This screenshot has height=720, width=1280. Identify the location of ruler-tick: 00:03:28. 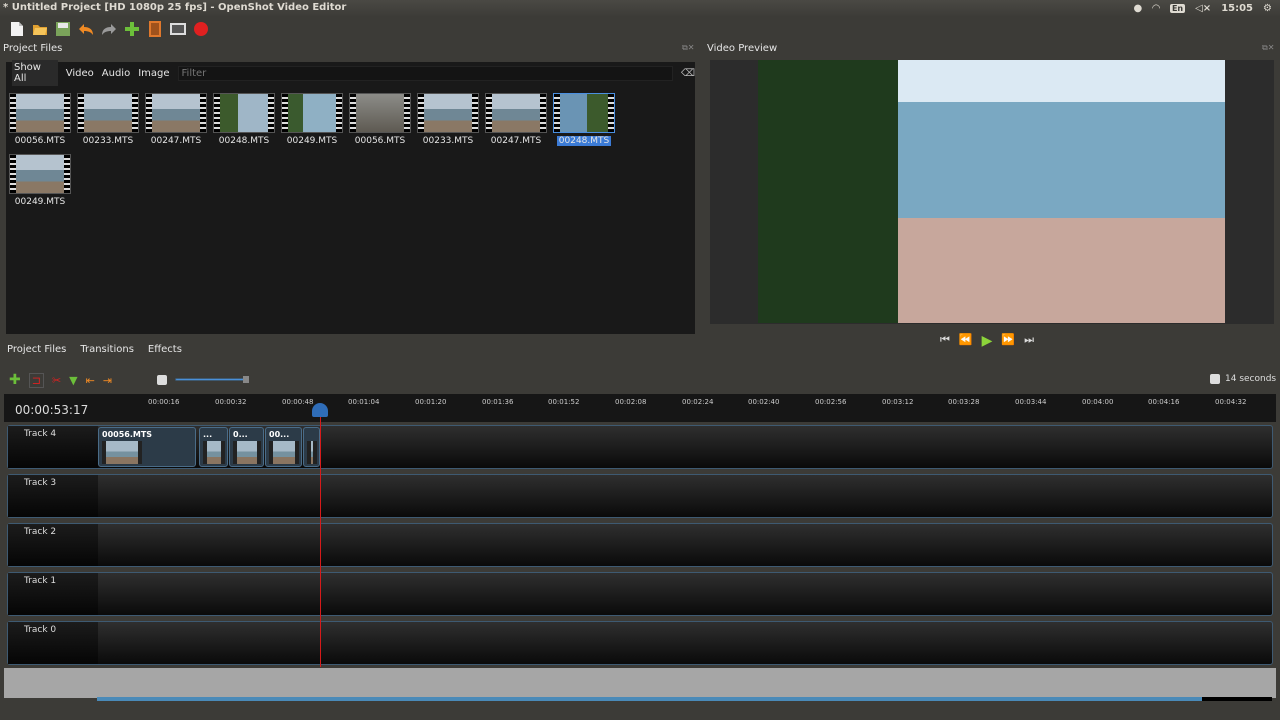
(964, 402).